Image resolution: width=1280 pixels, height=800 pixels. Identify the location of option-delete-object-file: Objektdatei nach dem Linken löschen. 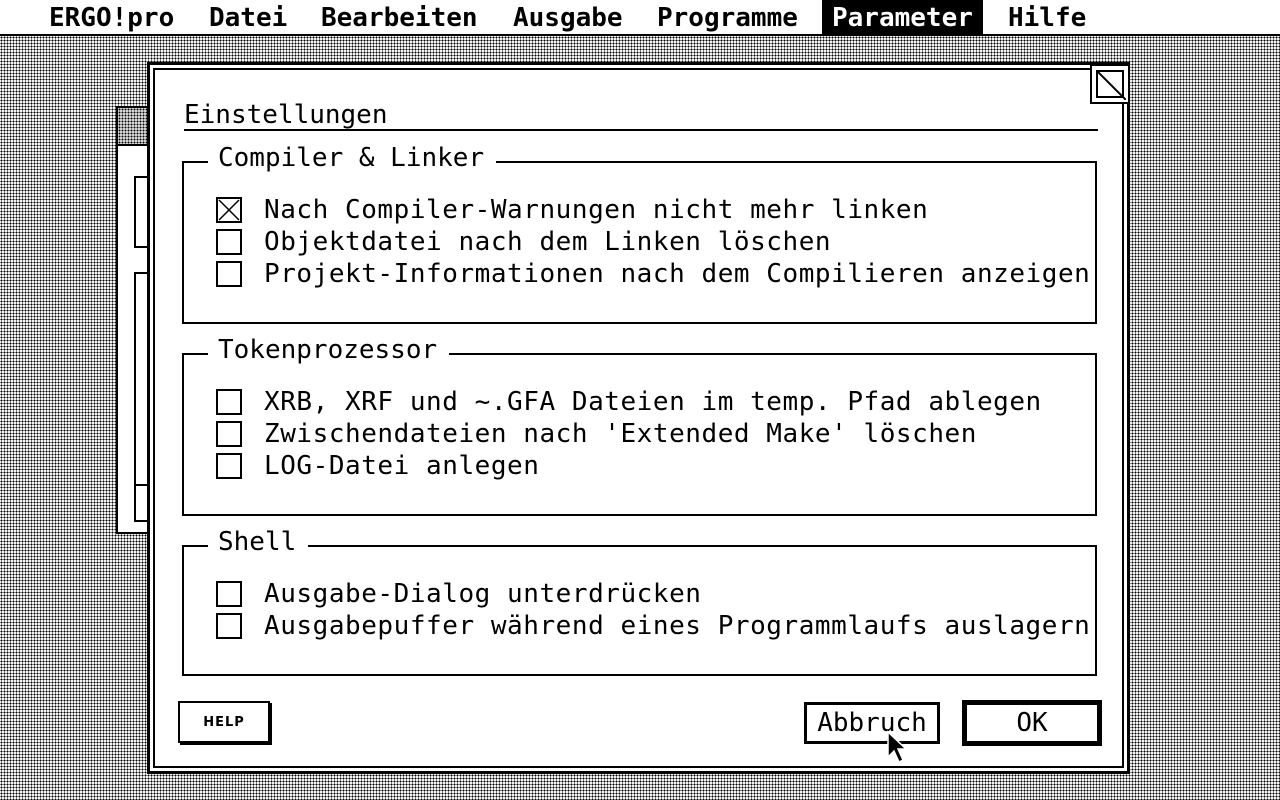
(523, 242).